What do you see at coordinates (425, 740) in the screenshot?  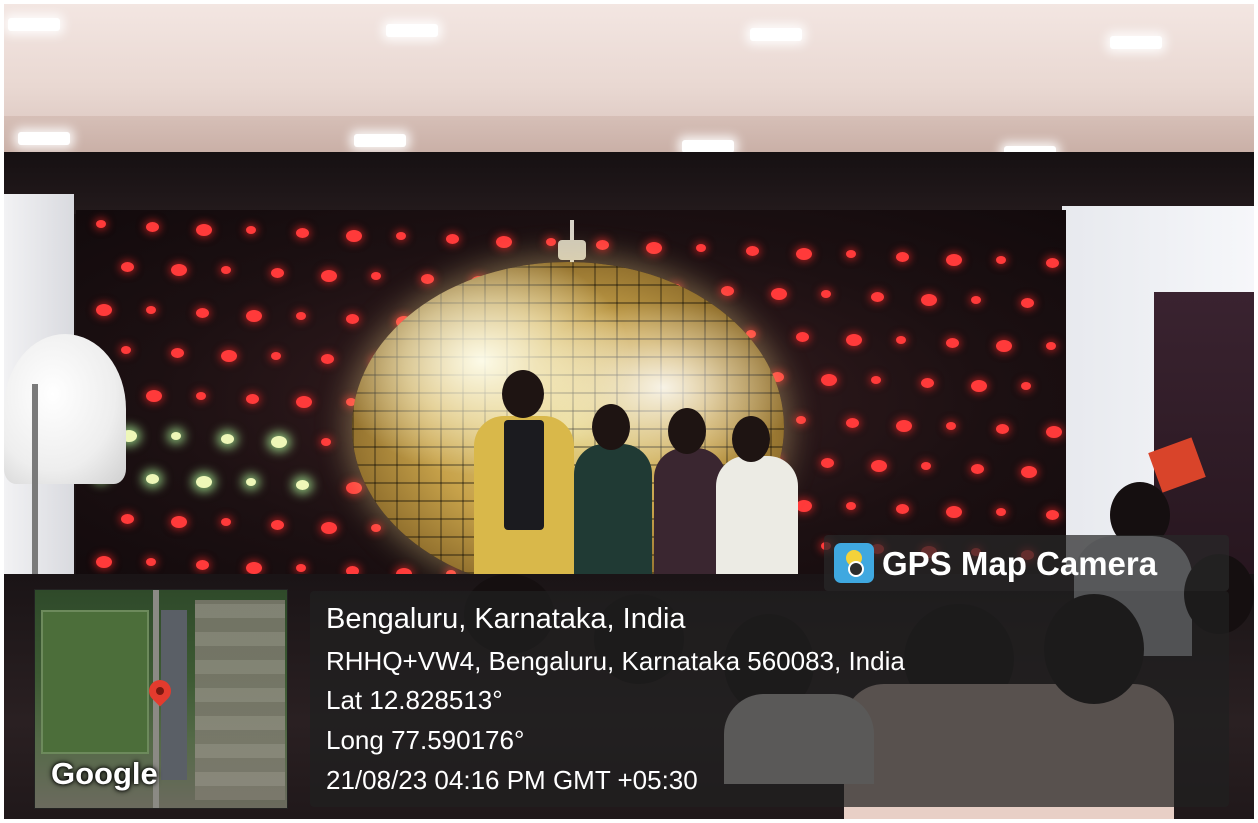 I see `longitude: Long 77.590176°` at bounding box center [425, 740].